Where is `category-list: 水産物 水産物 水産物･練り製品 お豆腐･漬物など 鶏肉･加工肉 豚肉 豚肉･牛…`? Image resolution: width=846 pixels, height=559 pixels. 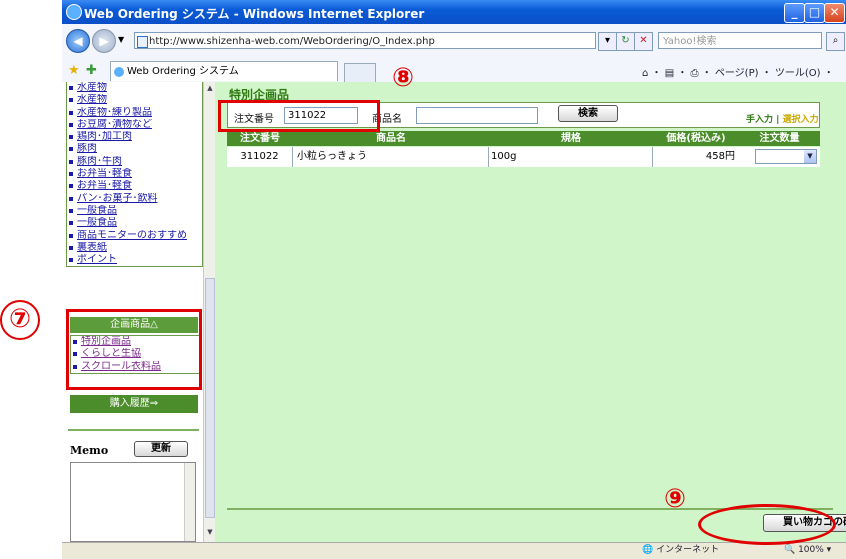 category-list: 水産物 水産物 水産物･練り製品 お豆腐･漬物など 鶏肉･加工肉 豚肉 豚肉･牛… is located at coordinates (134, 175).